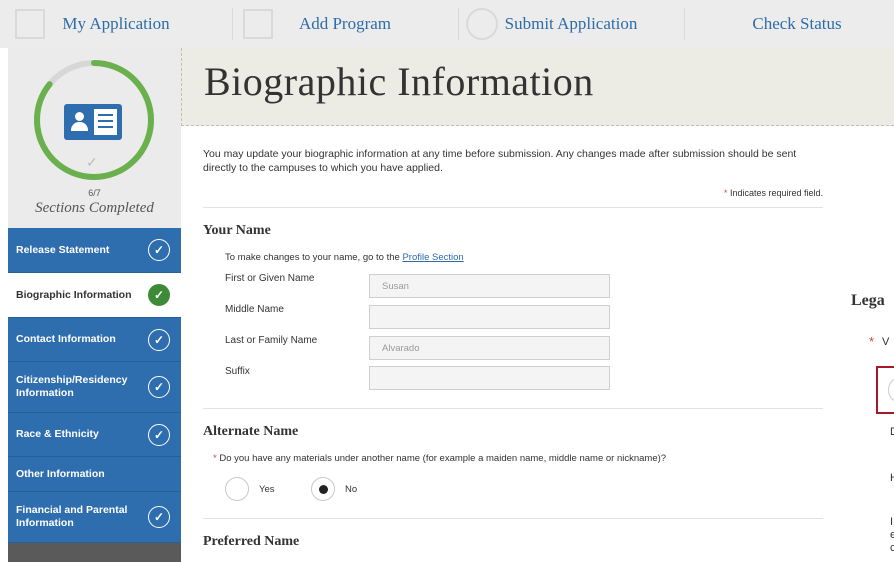 This screenshot has height=562, width=894. What do you see at coordinates (489, 348) in the screenshot?
I see `last-name-field` at bounding box center [489, 348].